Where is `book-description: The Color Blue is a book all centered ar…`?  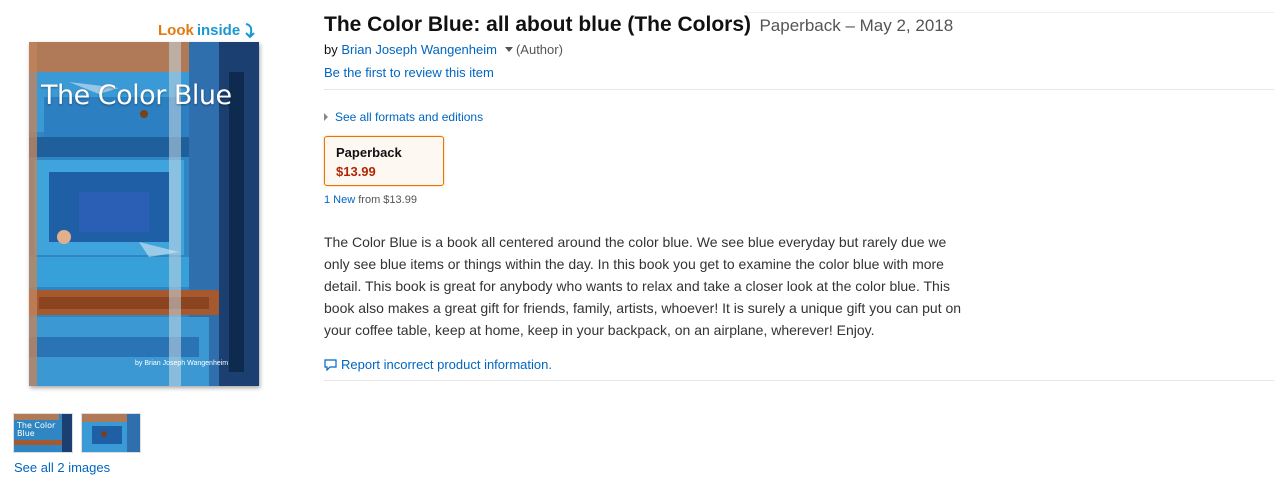
book-description: The Color Blue is a book all centered ar… is located at coordinates (643, 286).